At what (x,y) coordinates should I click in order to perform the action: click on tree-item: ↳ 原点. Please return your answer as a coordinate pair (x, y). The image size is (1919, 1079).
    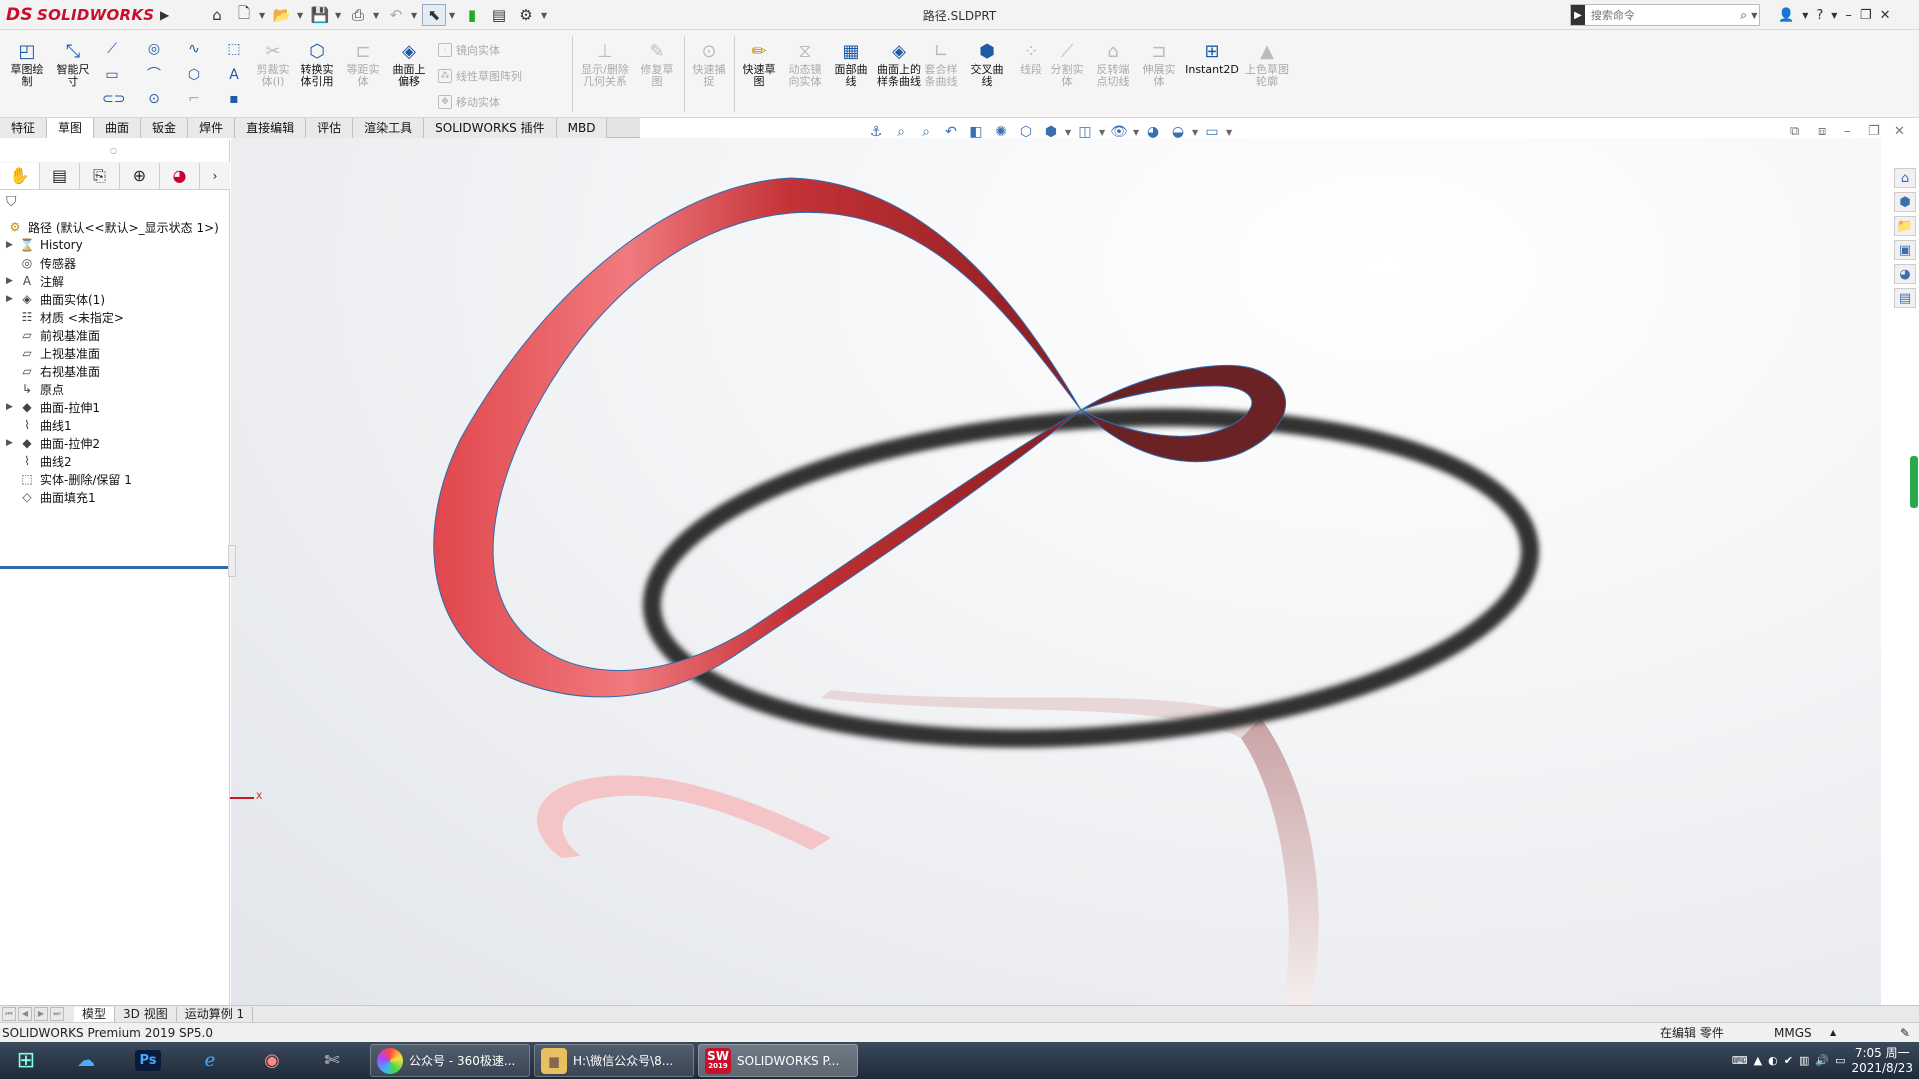
    Looking at the image, I should click on (32, 389).